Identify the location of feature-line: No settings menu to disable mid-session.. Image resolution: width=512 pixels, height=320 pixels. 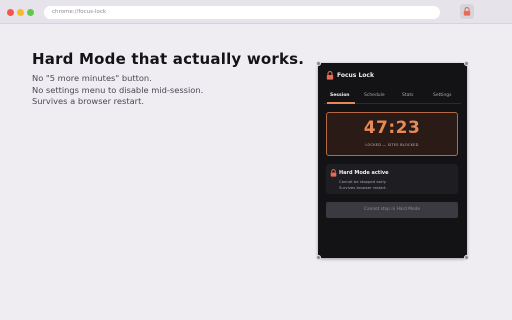
(118, 89).